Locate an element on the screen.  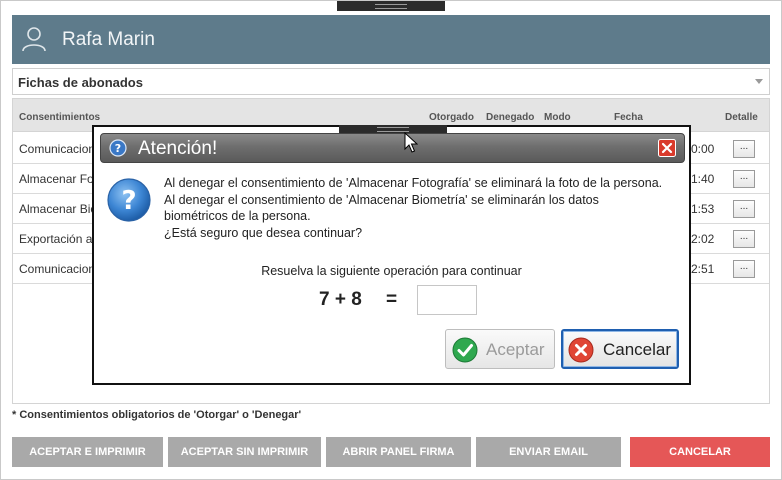
question-icon: ? is located at coordinates (129, 200).